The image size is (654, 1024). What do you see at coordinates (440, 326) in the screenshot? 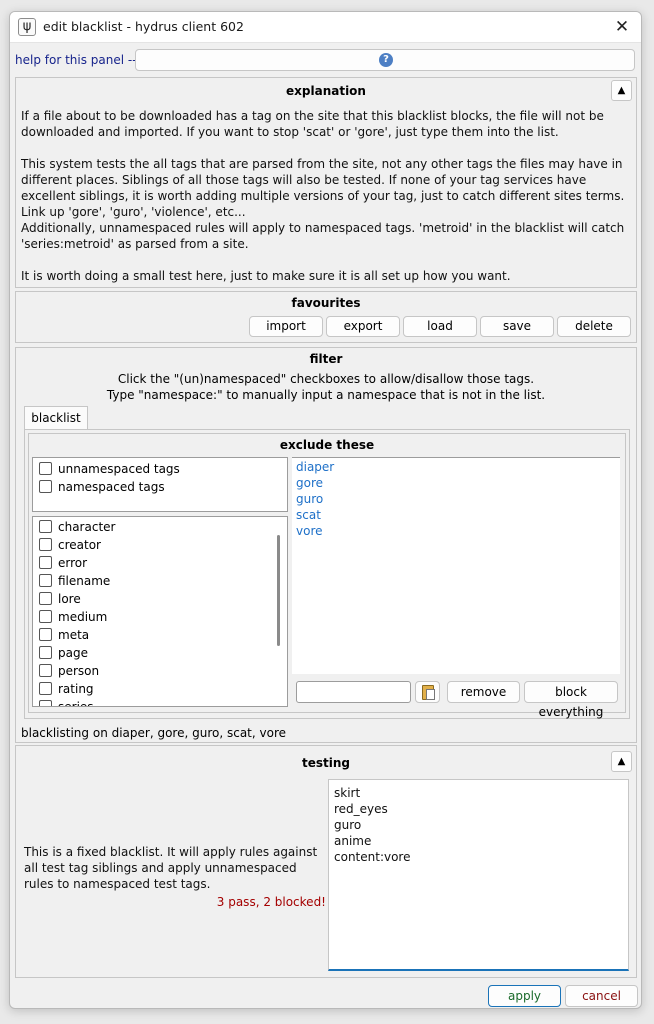
I see `load-favourite-button: load` at bounding box center [440, 326].